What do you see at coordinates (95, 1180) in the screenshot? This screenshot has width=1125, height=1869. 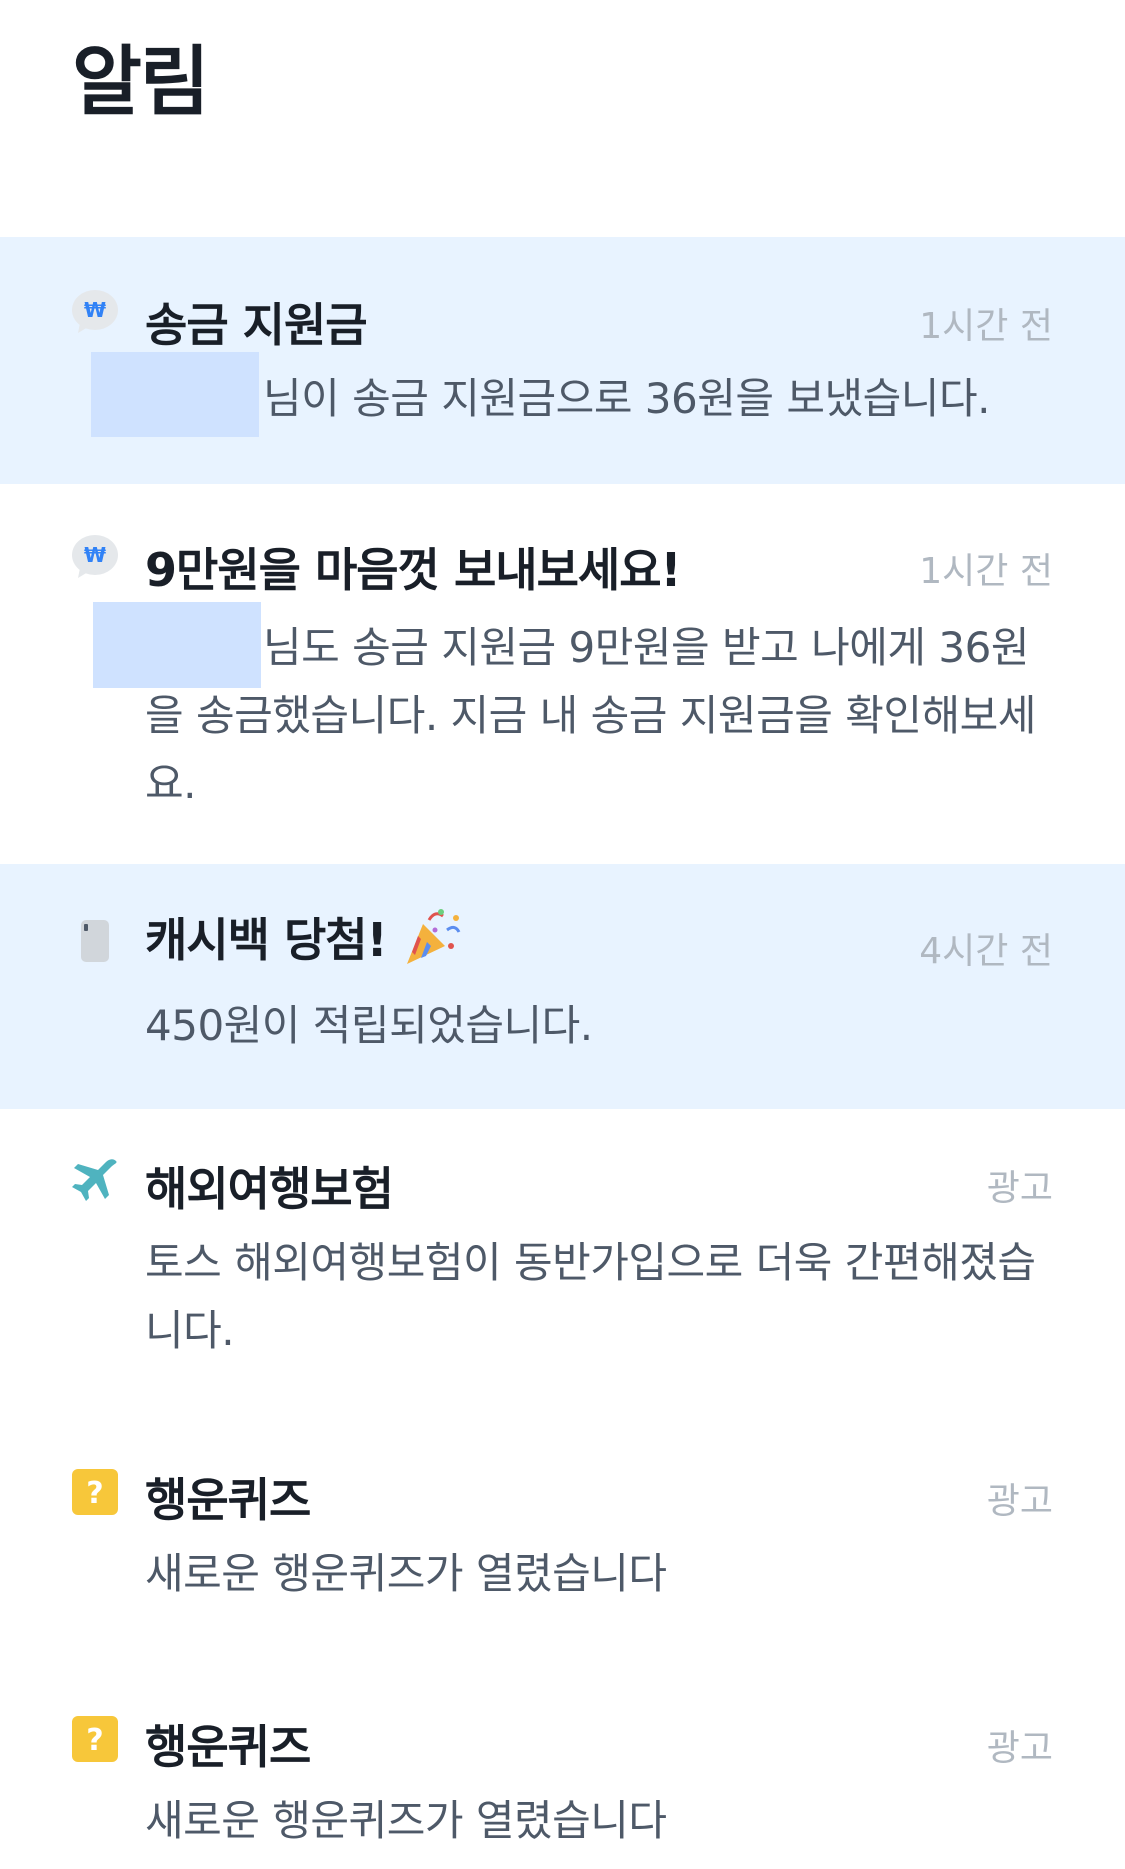 I see `airplane-icon` at bounding box center [95, 1180].